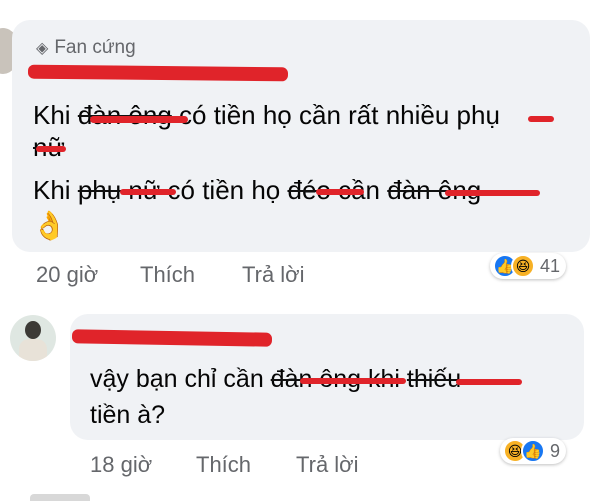 Image resolution: width=600 pixels, height=501 pixels. I want to click on comment-2-reaction-count: 9, so click(555, 450).